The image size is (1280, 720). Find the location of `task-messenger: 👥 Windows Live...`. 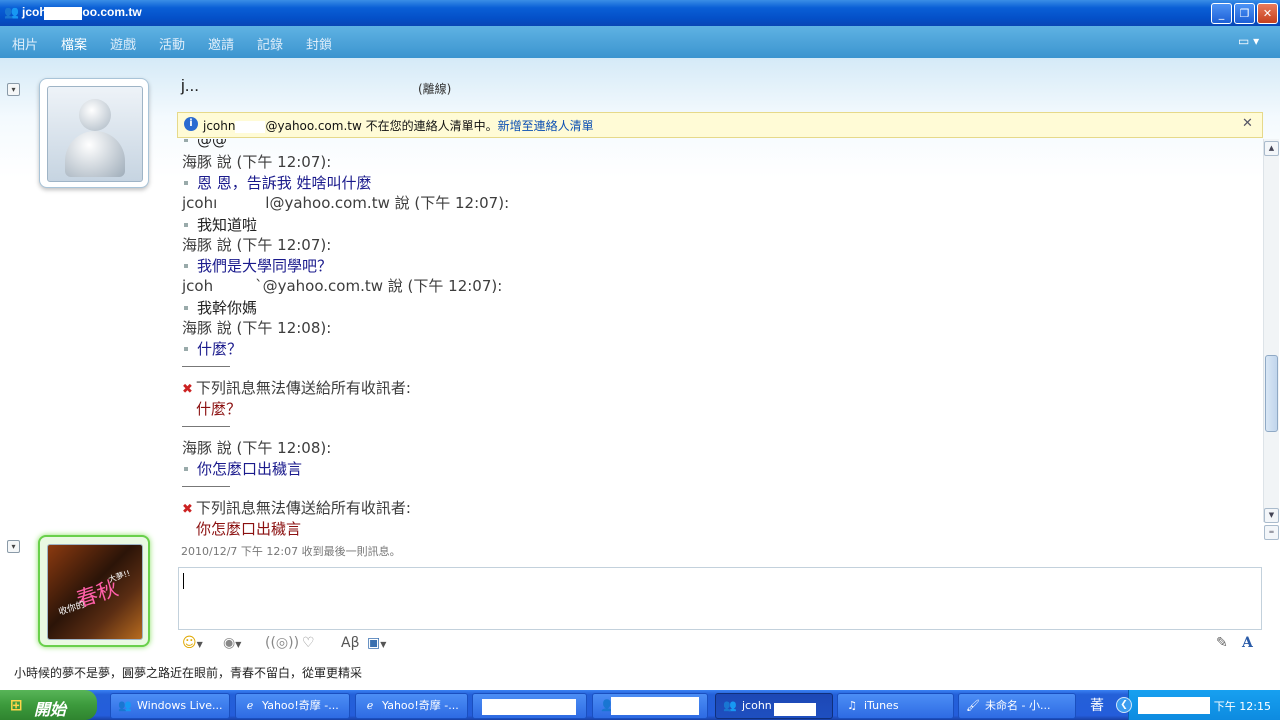

task-messenger: 👥 Windows Live... is located at coordinates (170, 706).